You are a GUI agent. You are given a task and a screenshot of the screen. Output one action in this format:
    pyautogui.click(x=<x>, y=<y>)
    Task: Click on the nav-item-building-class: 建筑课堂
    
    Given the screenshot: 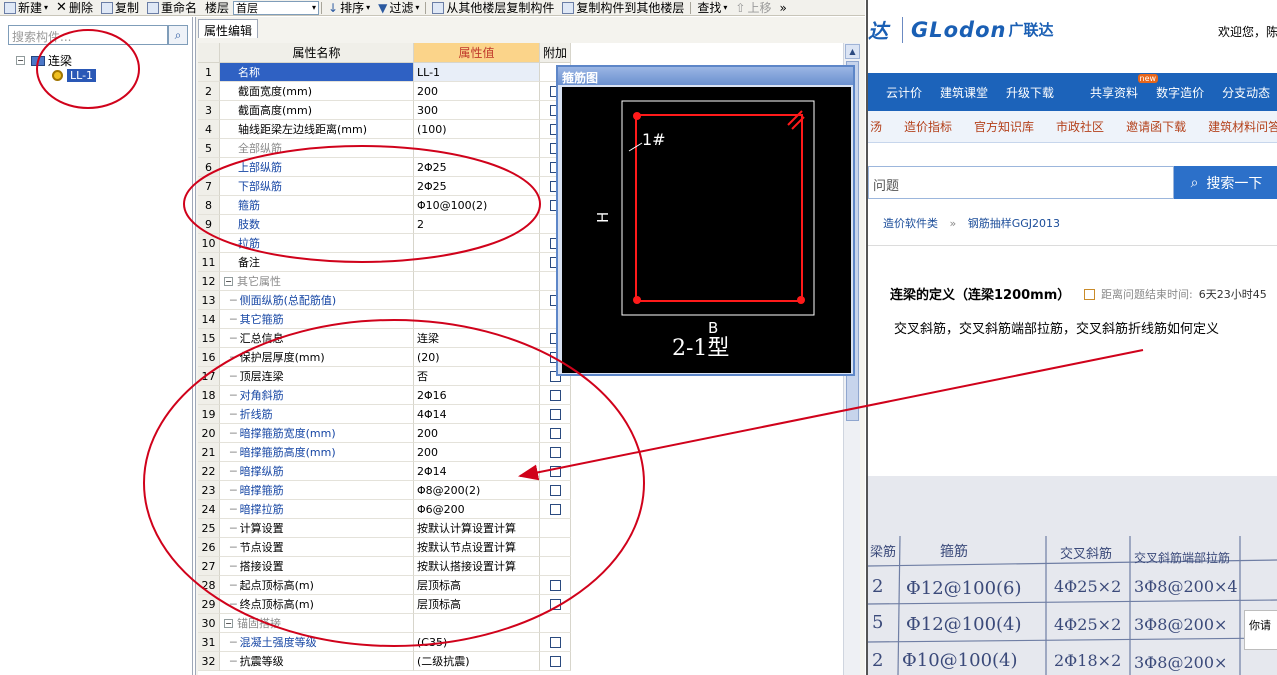 What is the action you would take?
    pyautogui.click(x=964, y=92)
    